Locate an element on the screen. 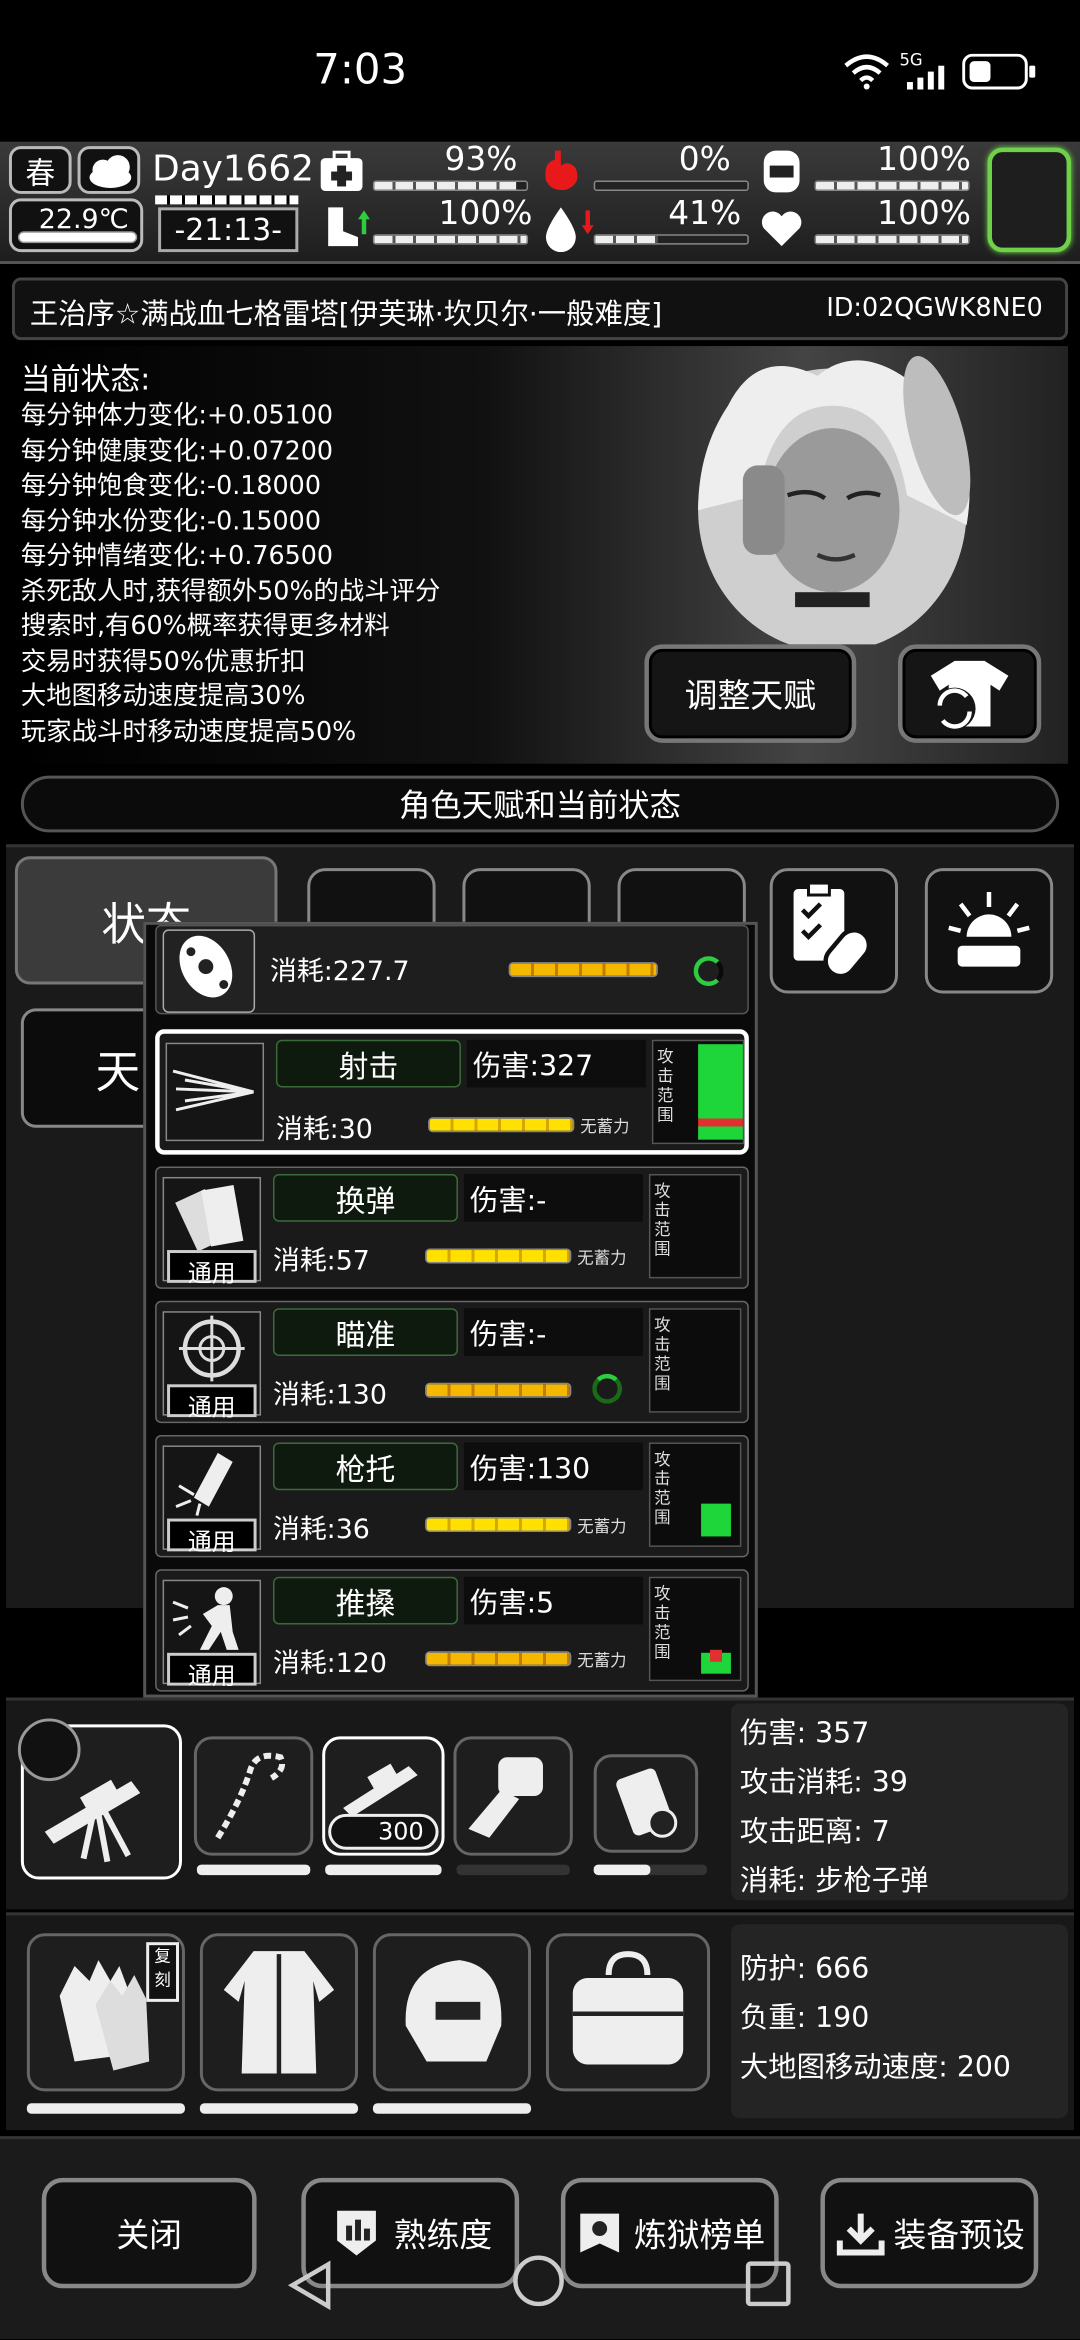  armor-stat: 负重: 190 is located at coordinates (804, 2018).